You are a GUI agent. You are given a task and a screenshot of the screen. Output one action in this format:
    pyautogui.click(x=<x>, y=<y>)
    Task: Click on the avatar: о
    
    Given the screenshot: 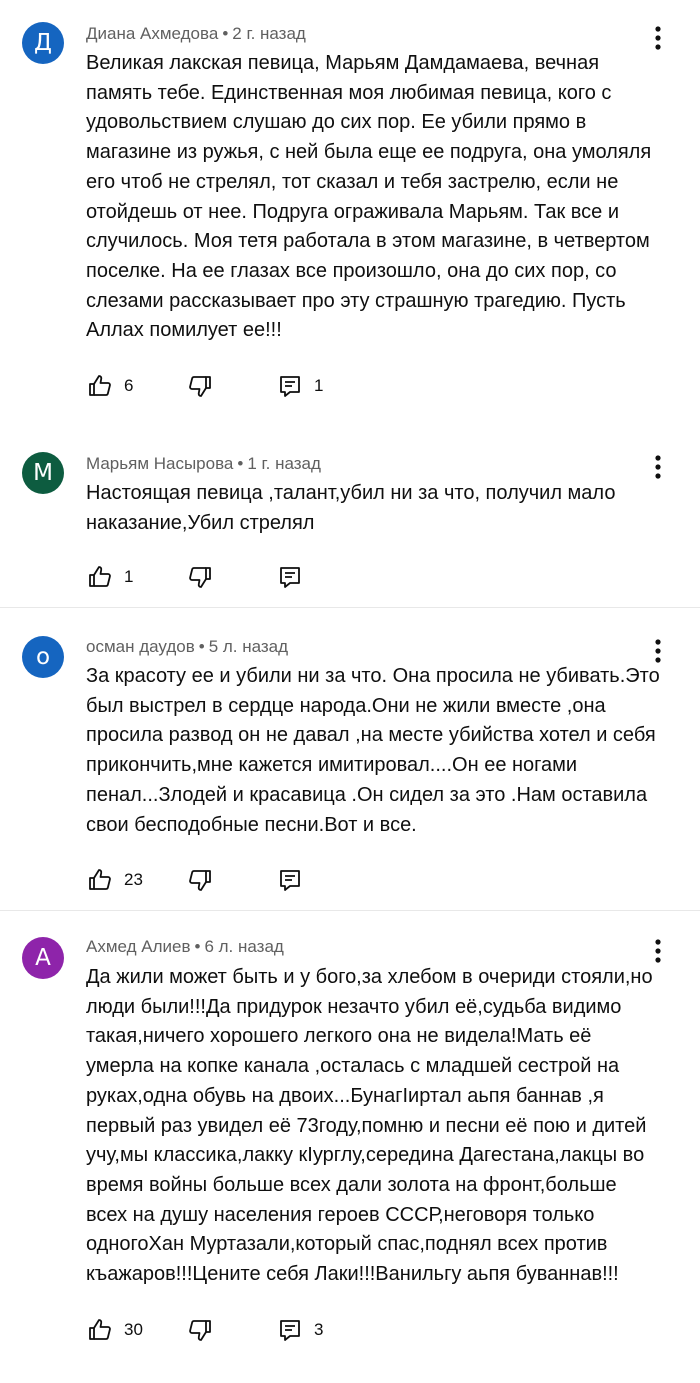 What is the action you would take?
    pyautogui.click(x=43, y=657)
    